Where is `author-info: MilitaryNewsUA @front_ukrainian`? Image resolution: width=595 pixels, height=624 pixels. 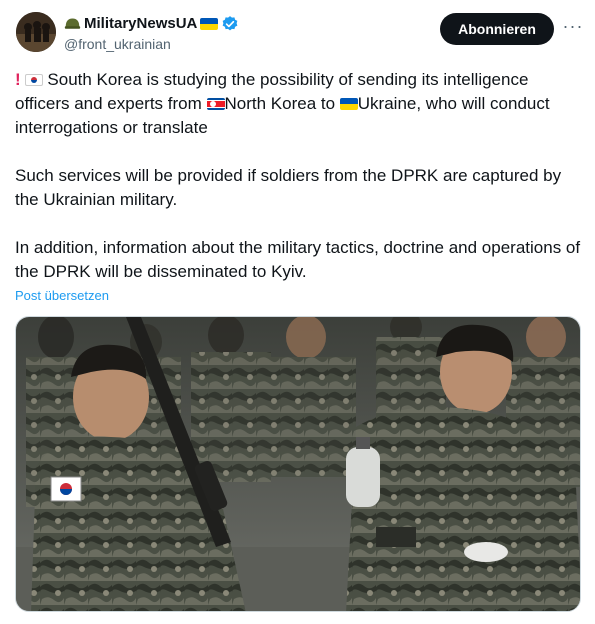
author-info: MilitaryNewsUA @front_ukrainian is located at coordinates (151, 33).